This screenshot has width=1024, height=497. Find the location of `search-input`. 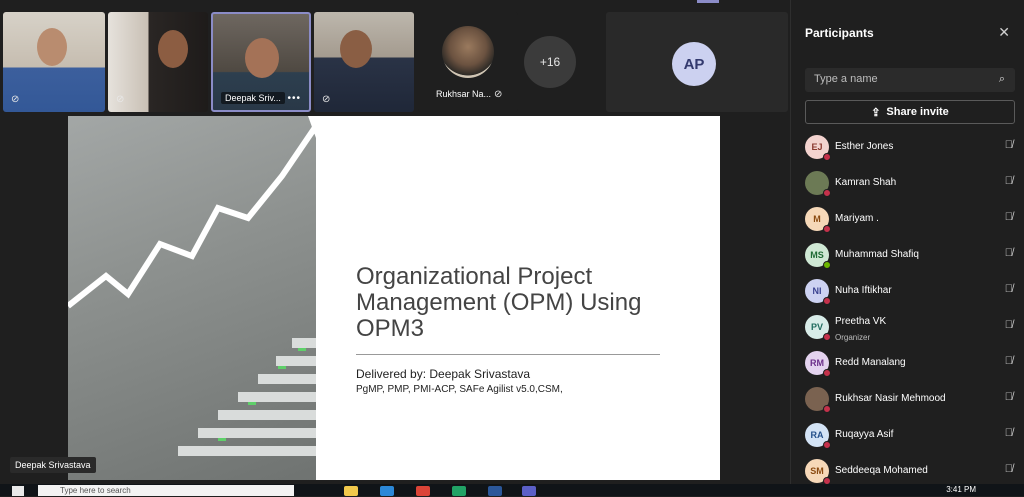

search-input is located at coordinates (899, 79).